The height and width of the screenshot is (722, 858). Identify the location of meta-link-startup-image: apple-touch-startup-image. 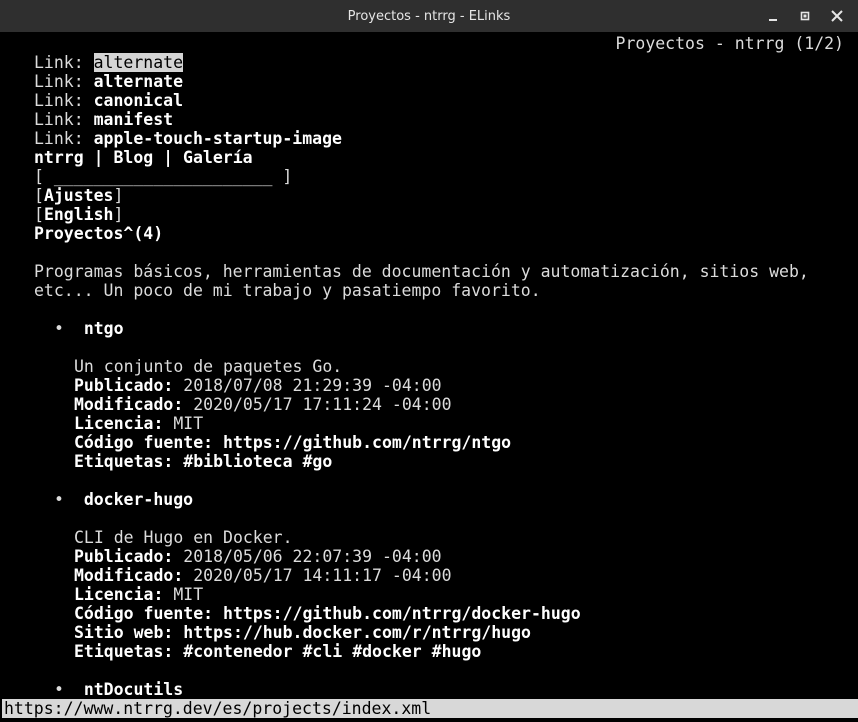
(218, 138).